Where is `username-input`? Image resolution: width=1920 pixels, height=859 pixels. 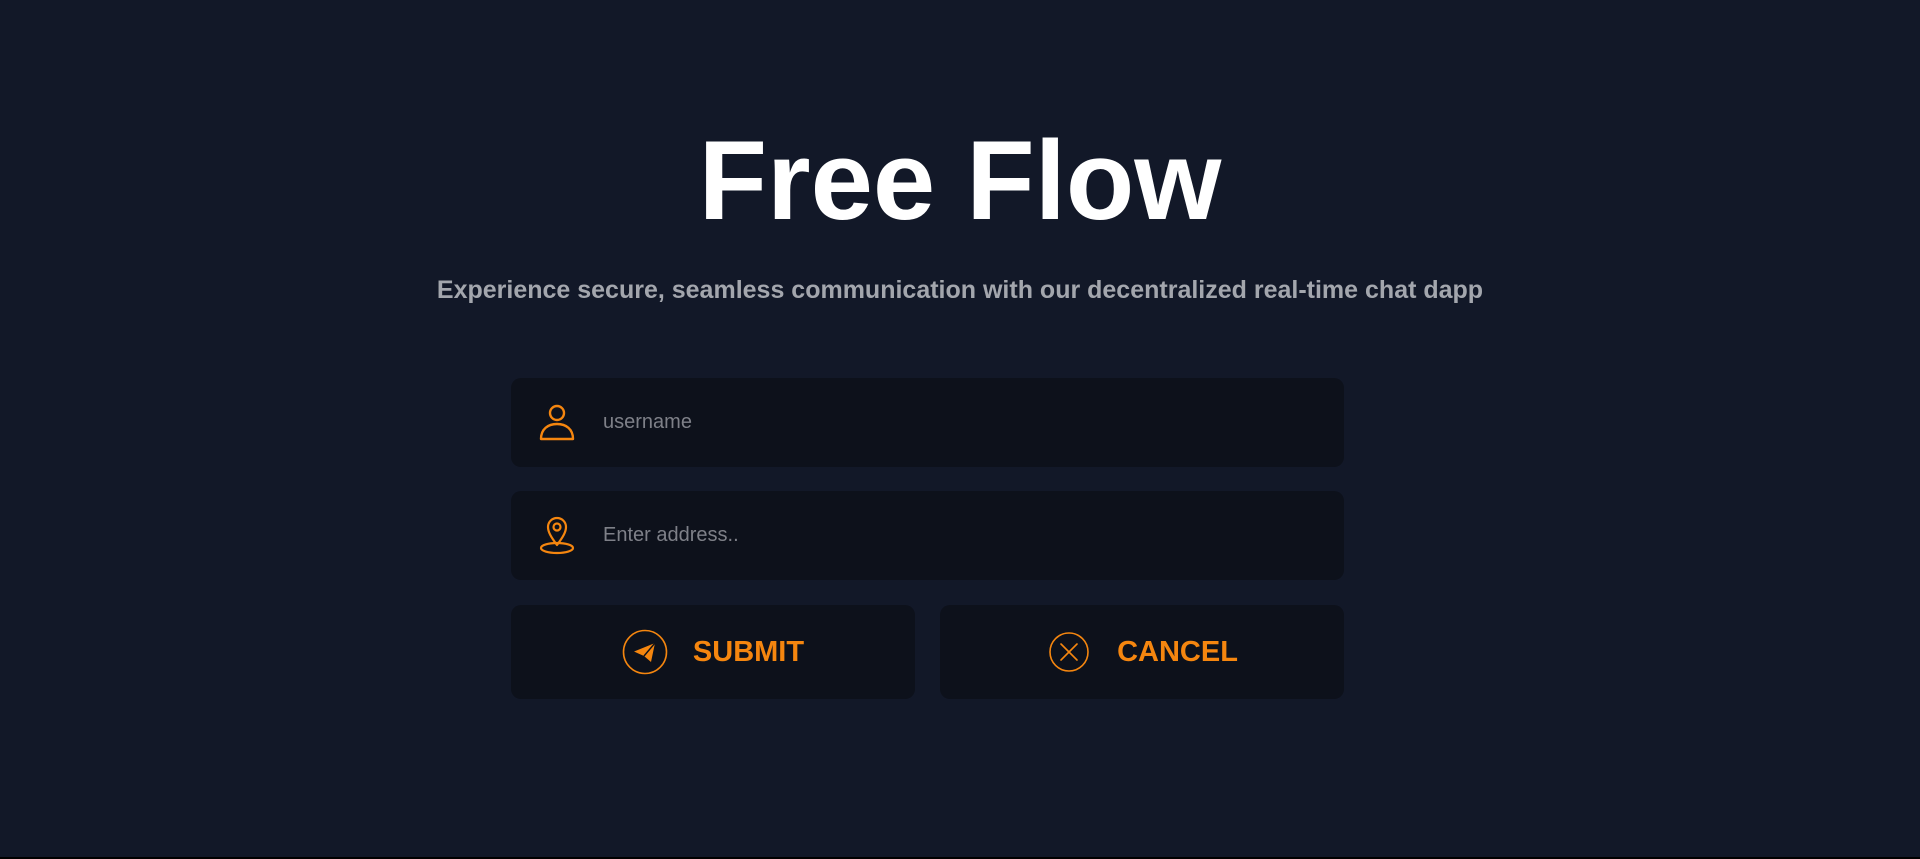
username-input is located at coordinates (963, 422).